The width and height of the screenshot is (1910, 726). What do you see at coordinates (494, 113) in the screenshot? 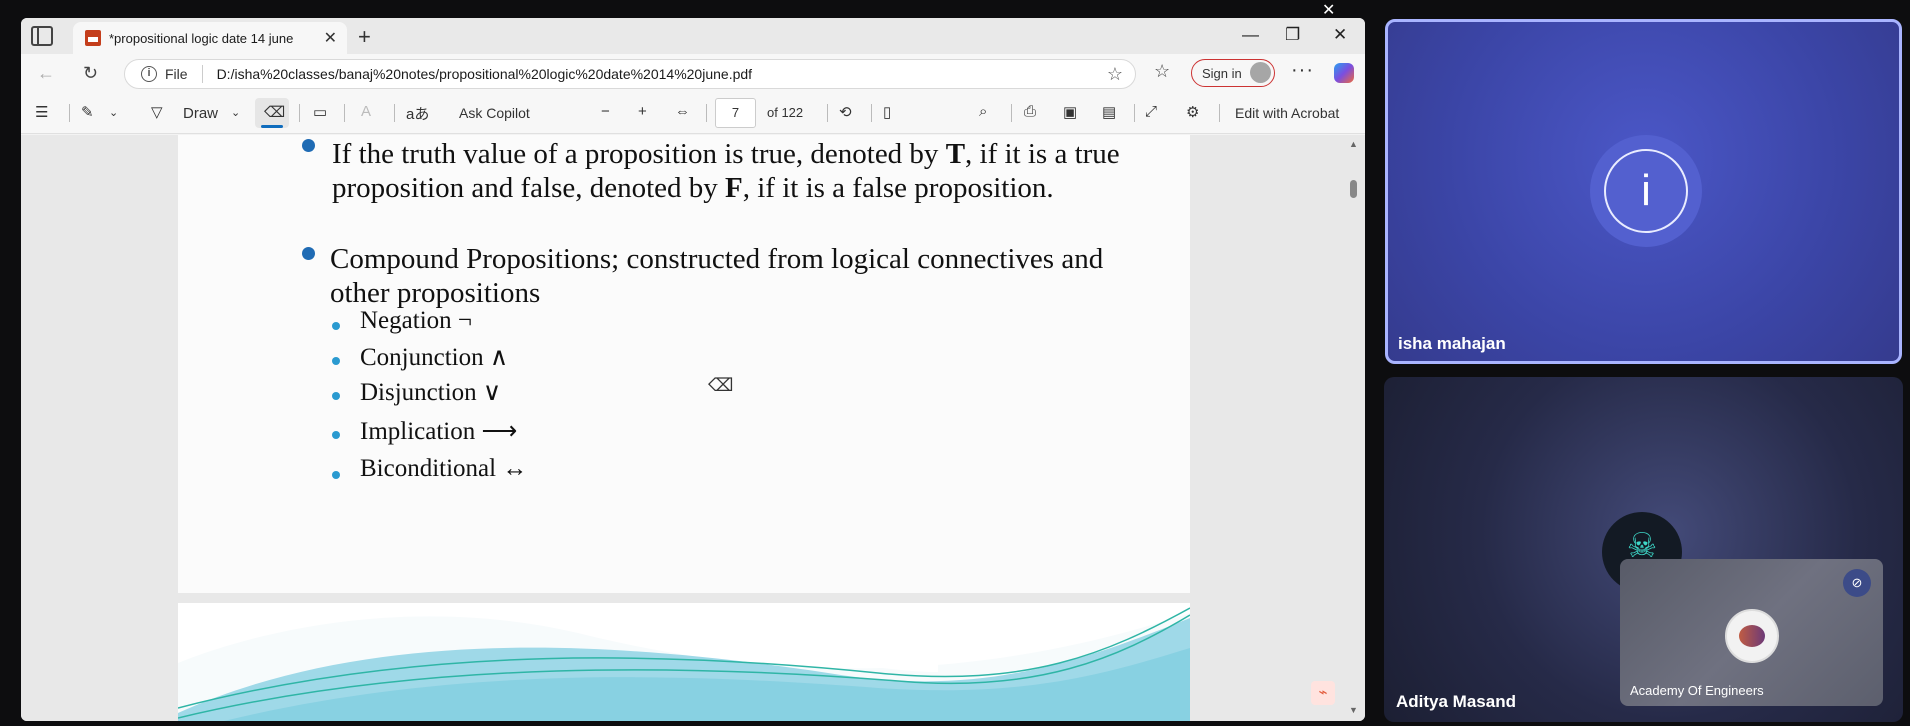
I see `ask-copilot-button: Ask Copilot` at bounding box center [494, 113].